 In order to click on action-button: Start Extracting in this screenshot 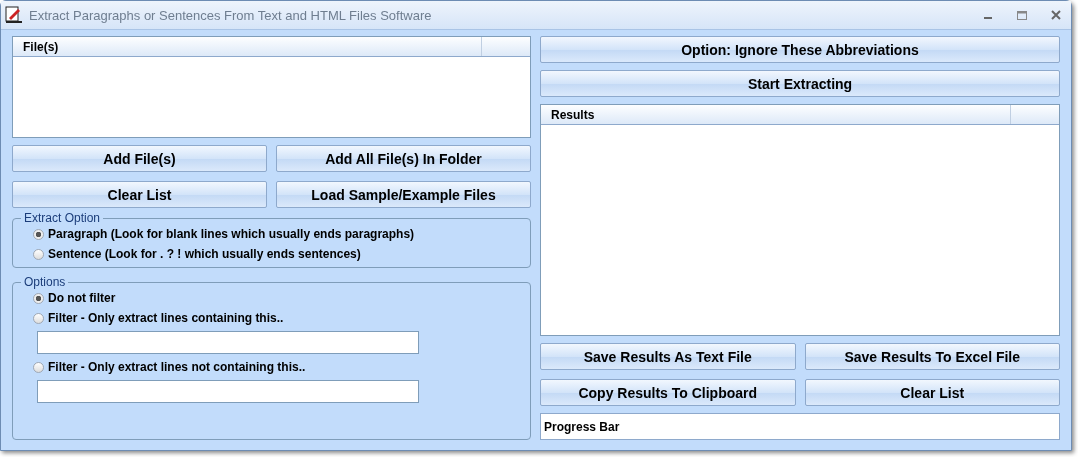, I will do `click(800, 83)`.